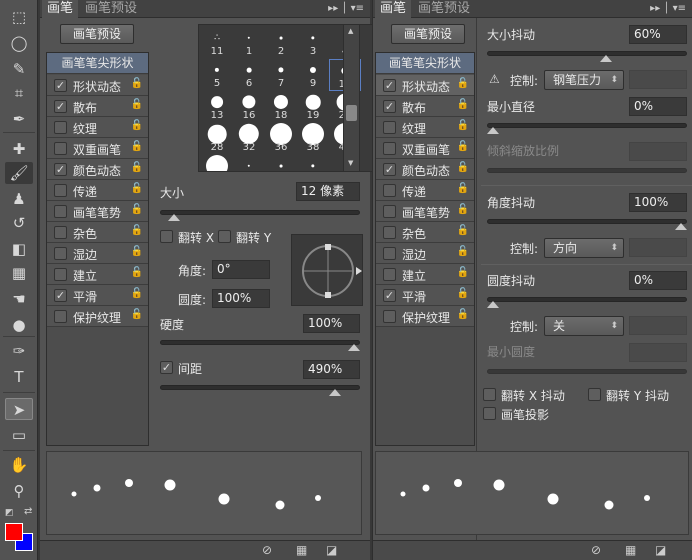 Image resolution: width=692 pixels, height=560 pixels. What do you see at coordinates (584, 248) in the screenshot?
I see `angle-control-select: 方向 ⬍` at bounding box center [584, 248].